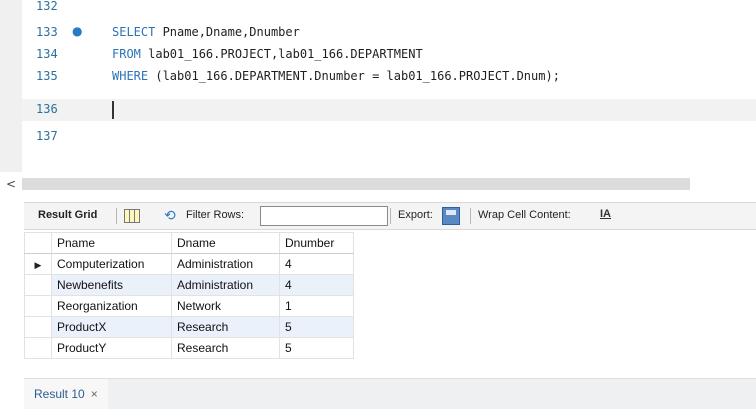 Image resolution: width=756 pixels, height=412 pixels. Describe the element at coordinates (524, 215) in the screenshot. I see `wrap-cell-label: Wrap Cell Content:` at that location.